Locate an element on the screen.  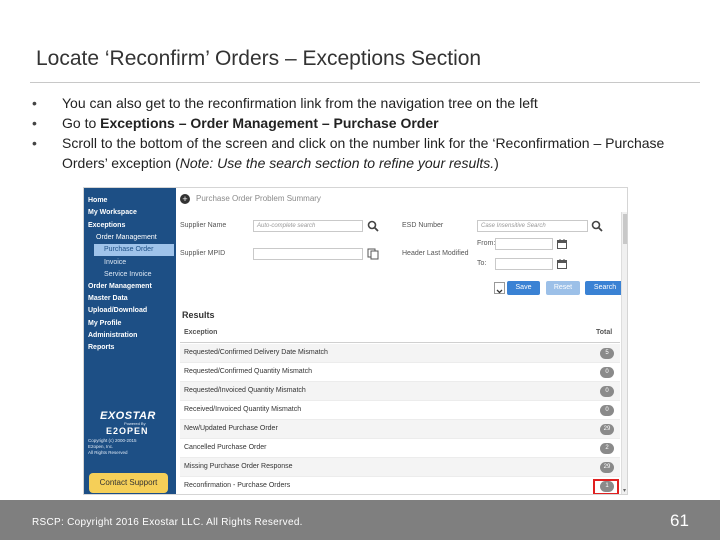
filter-section-title: Purchase Order Problem Summary is located at coordinates (258, 198).